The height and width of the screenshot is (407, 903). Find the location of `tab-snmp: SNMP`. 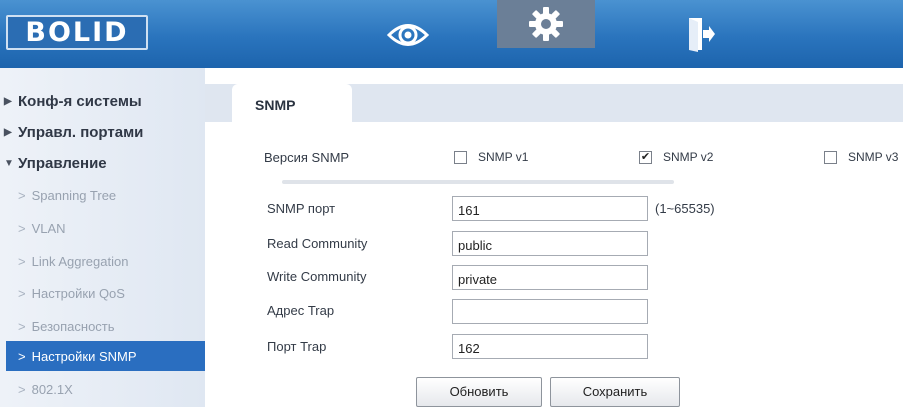

tab-snmp: SNMP is located at coordinates (292, 103).